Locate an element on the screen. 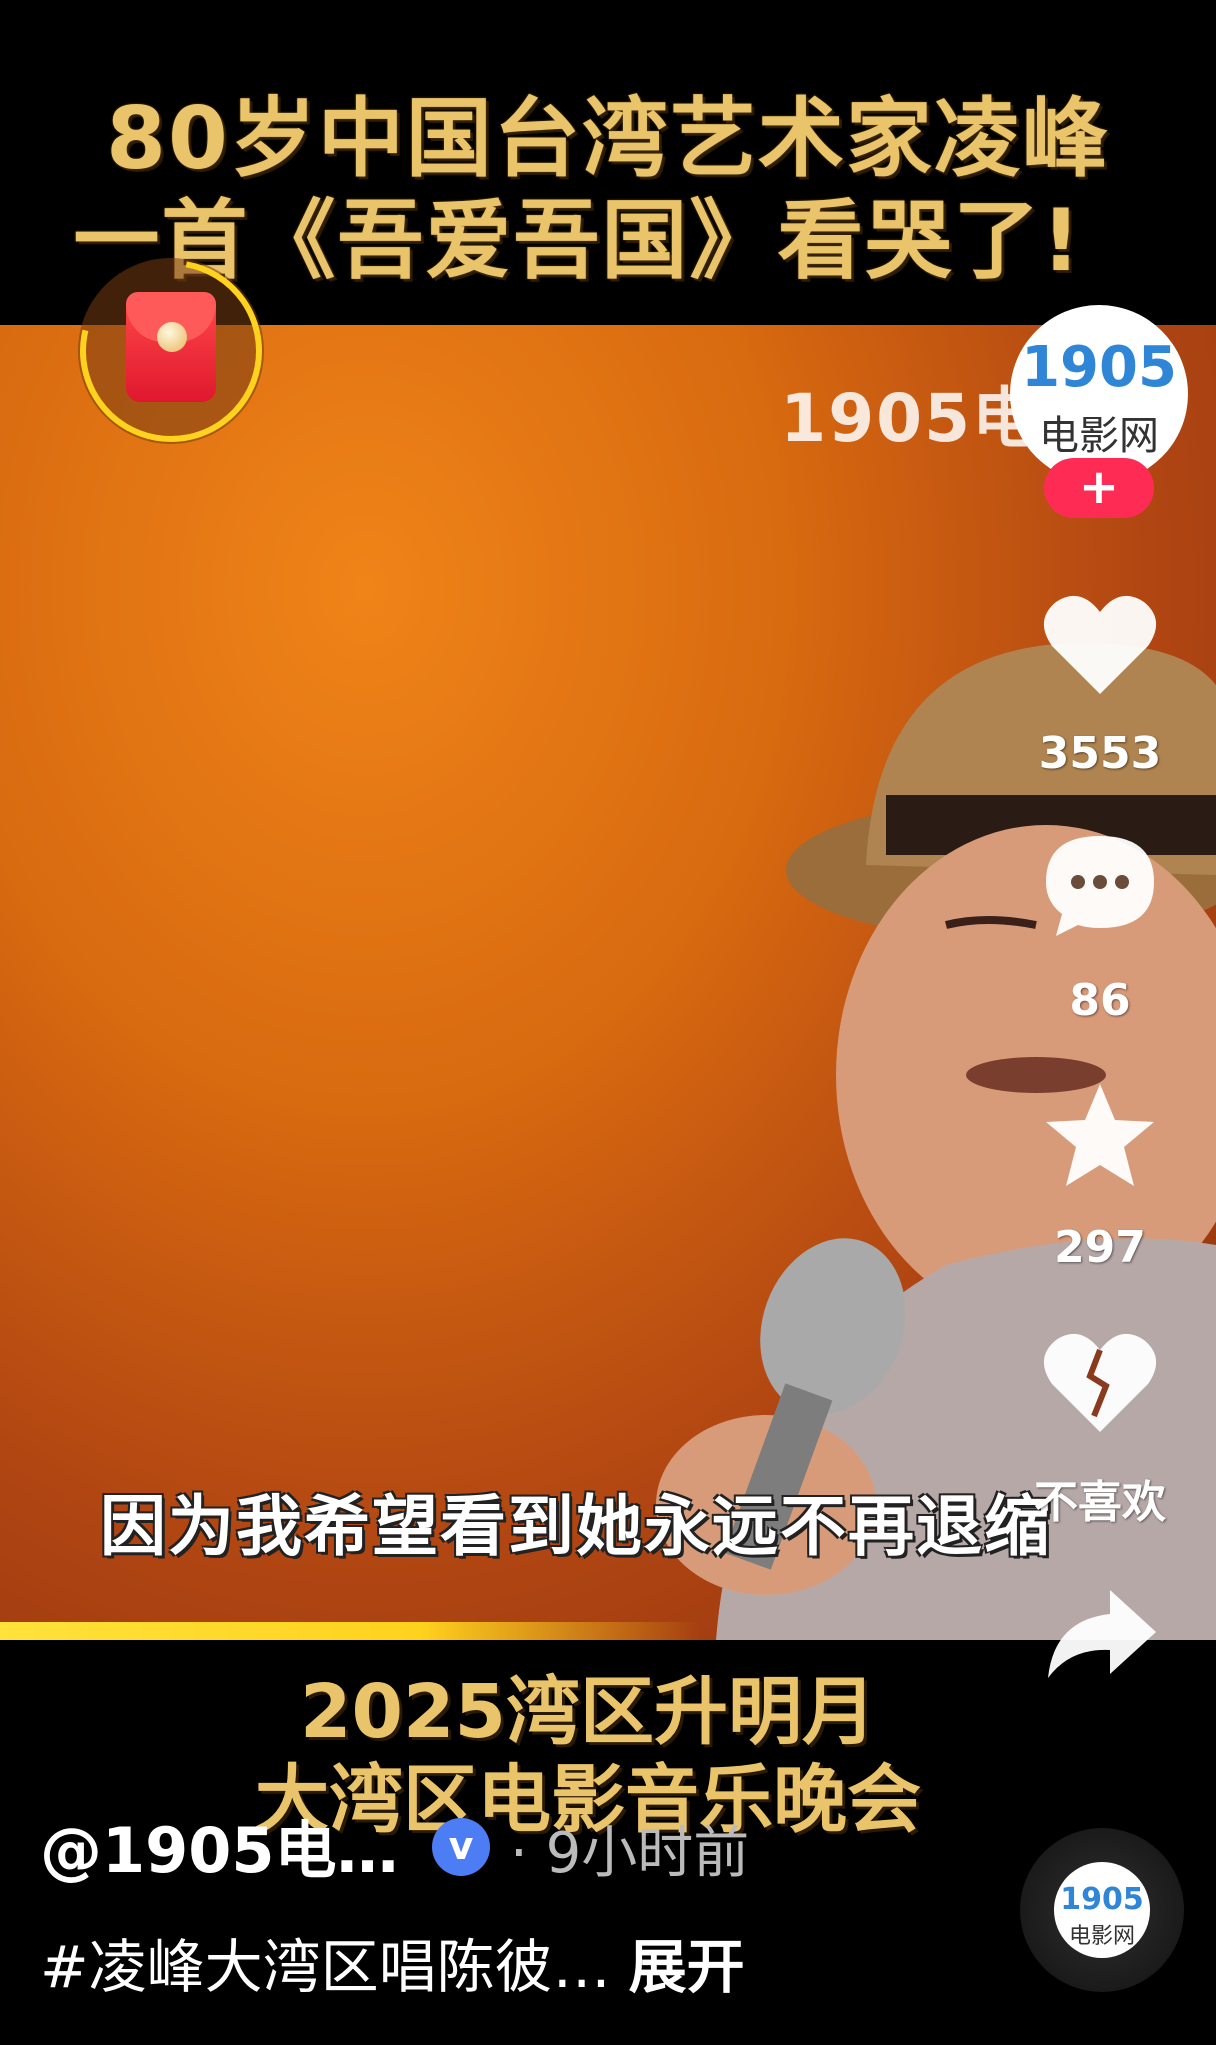 Image resolution: width=1216 pixels, height=2045 pixels. comment-count: 86 is located at coordinates (1100, 1000).